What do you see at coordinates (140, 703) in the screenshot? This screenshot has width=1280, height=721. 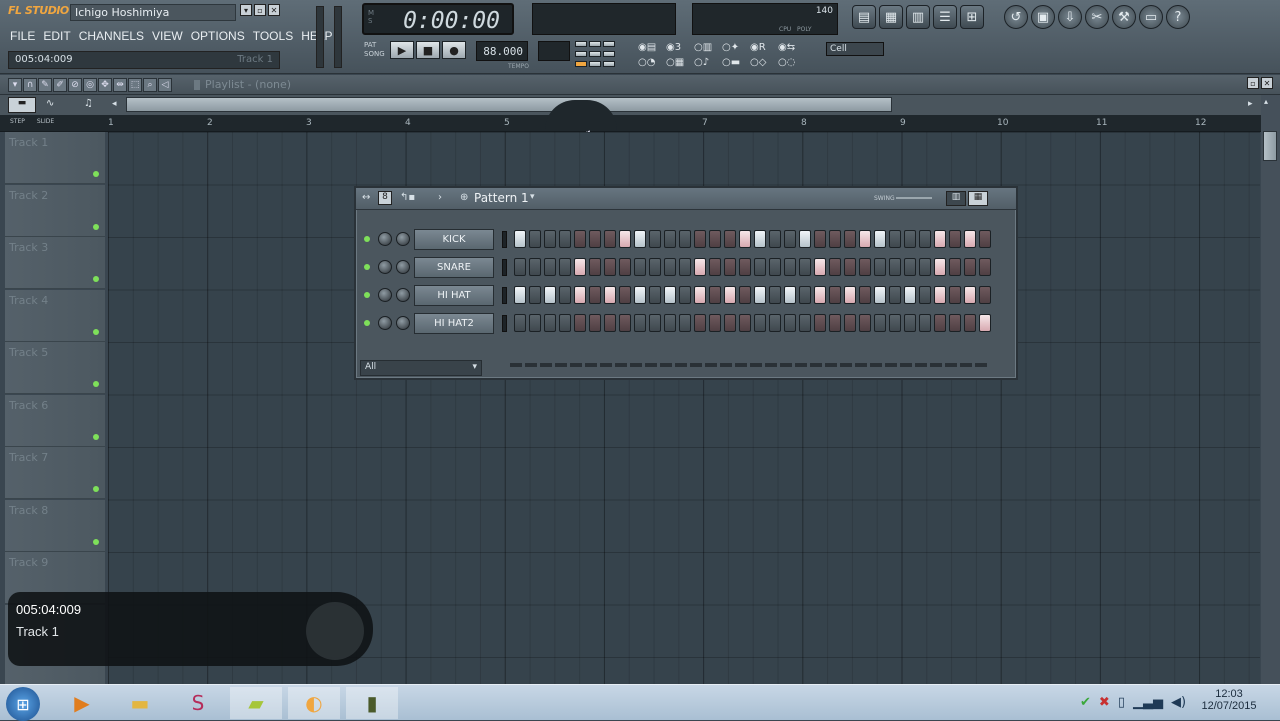 I see `file-explorer-icon: ▬` at bounding box center [140, 703].